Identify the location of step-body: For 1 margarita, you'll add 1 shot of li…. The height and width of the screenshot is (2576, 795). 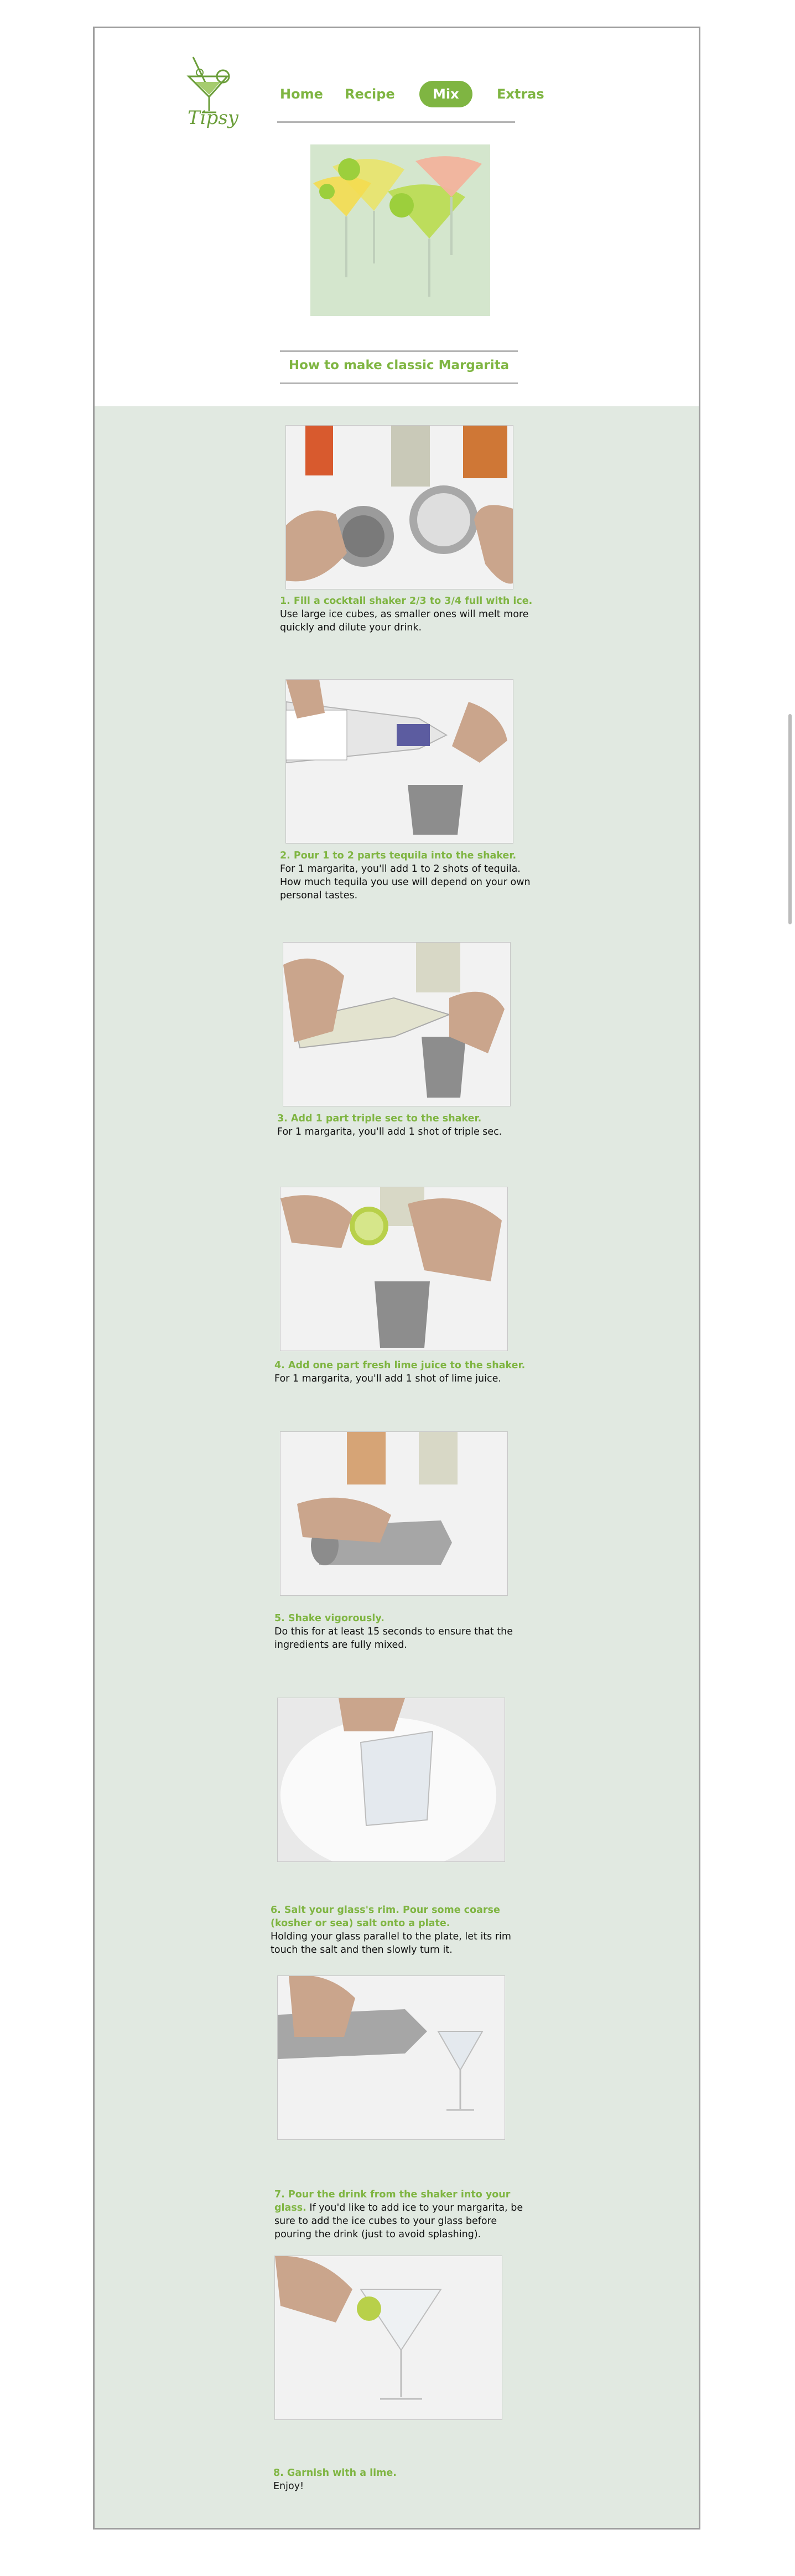
(387, 1378).